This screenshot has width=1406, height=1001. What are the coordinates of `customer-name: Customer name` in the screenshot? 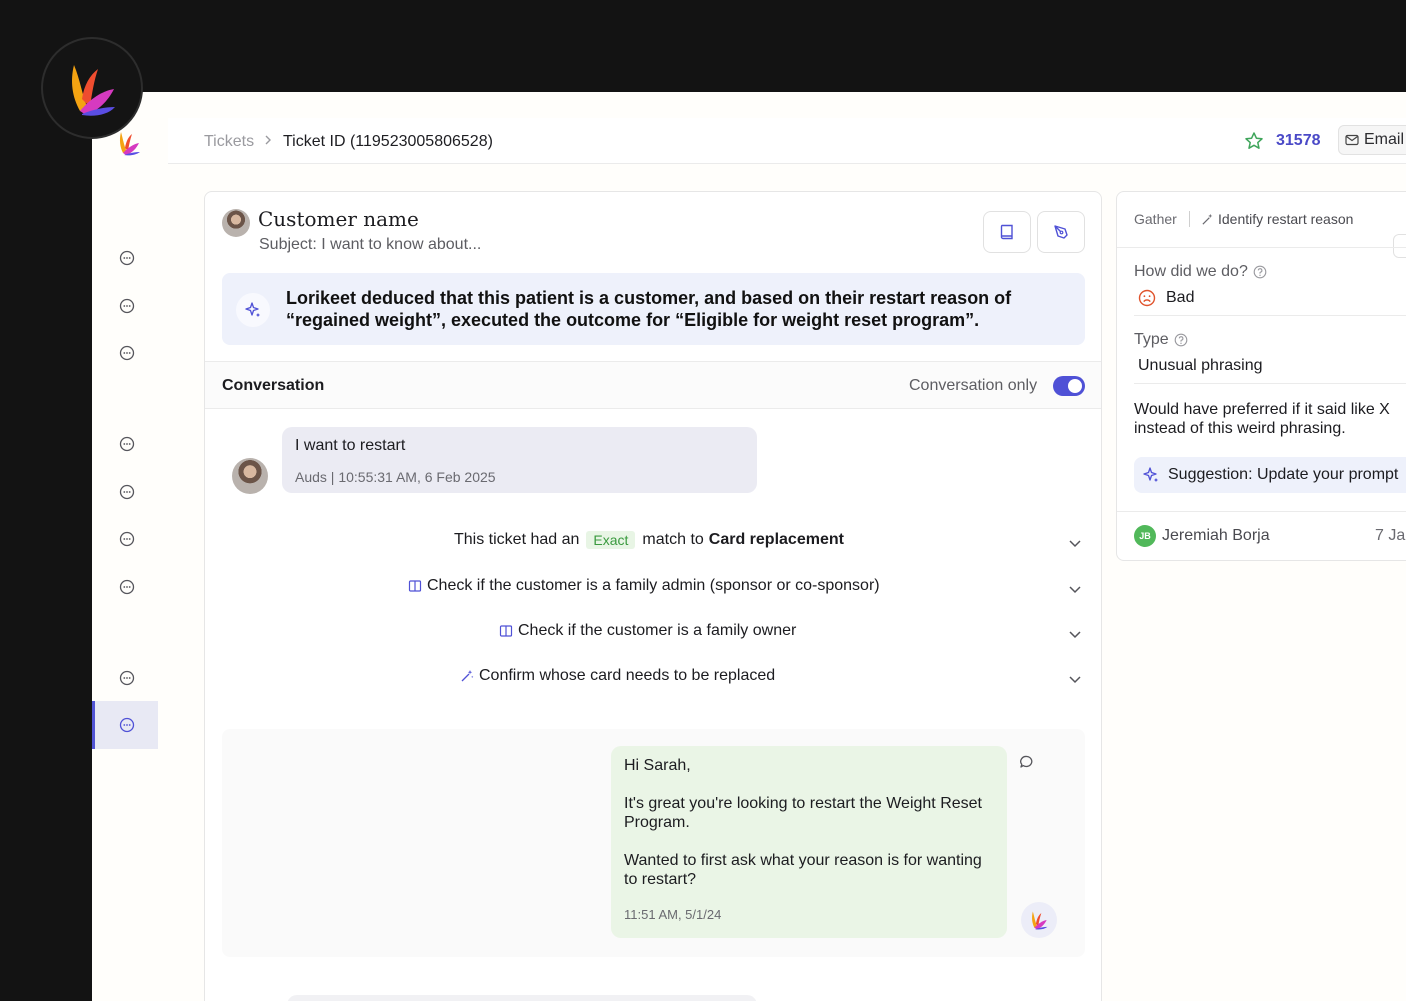 It's located at (338, 219).